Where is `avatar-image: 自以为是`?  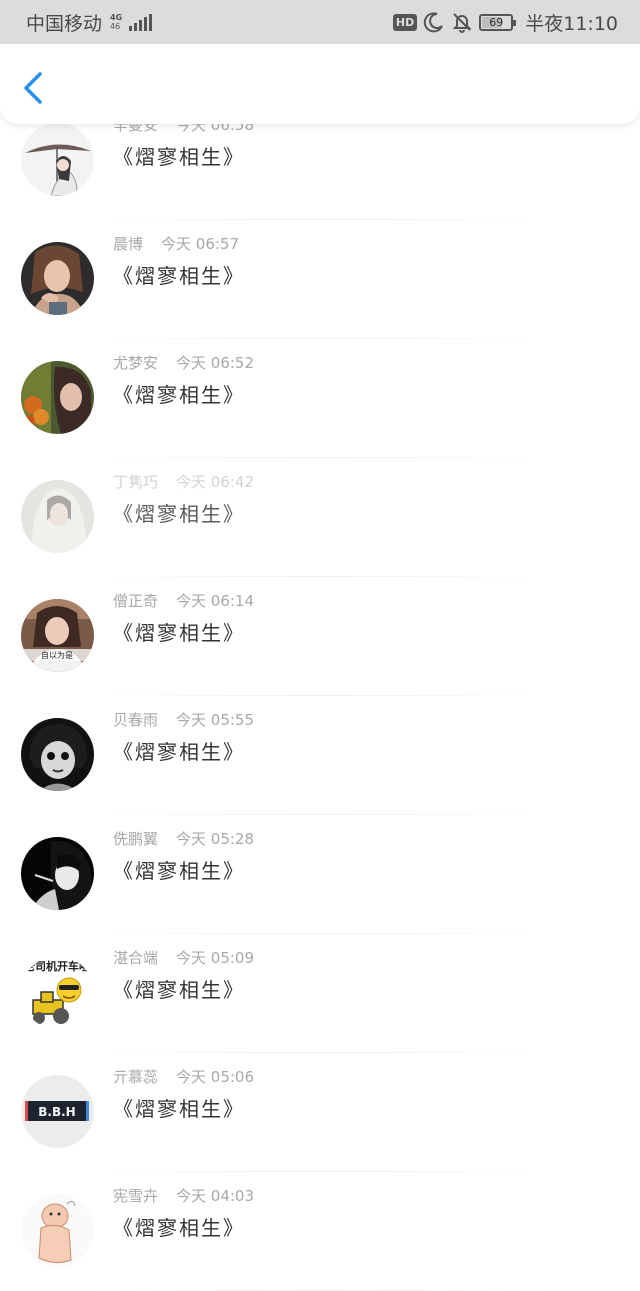
avatar-image: 自以为是 is located at coordinates (57, 635).